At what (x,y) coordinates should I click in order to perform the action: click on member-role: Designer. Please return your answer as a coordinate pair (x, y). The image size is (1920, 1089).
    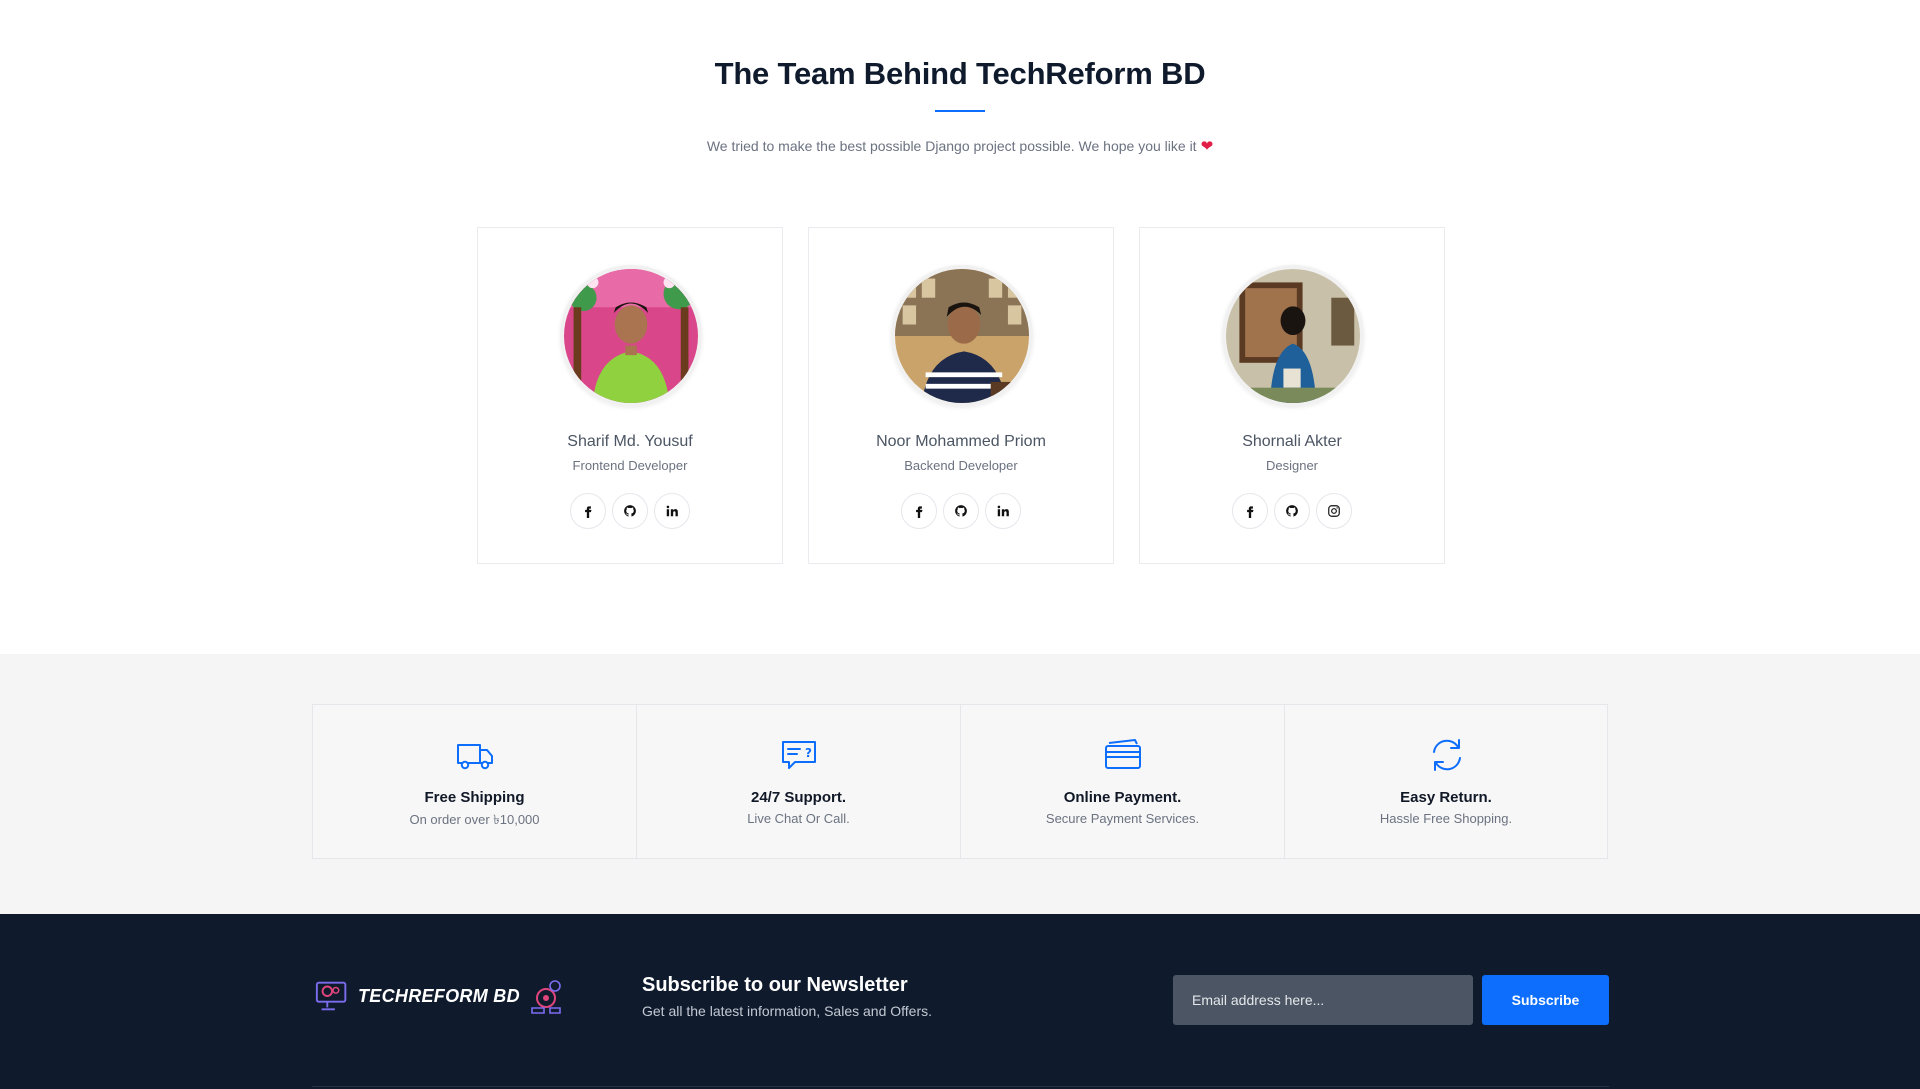
    Looking at the image, I should click on (1292, 465).